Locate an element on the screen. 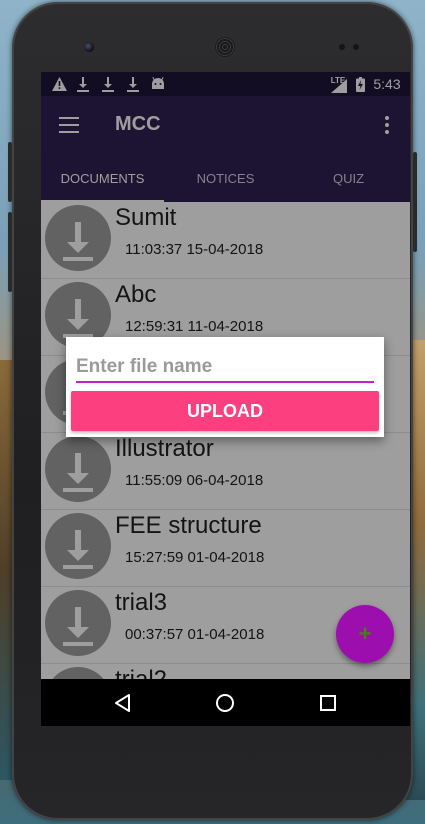 This screenshot has width=425, height=824. power-button is located at coordinates (10, 252).